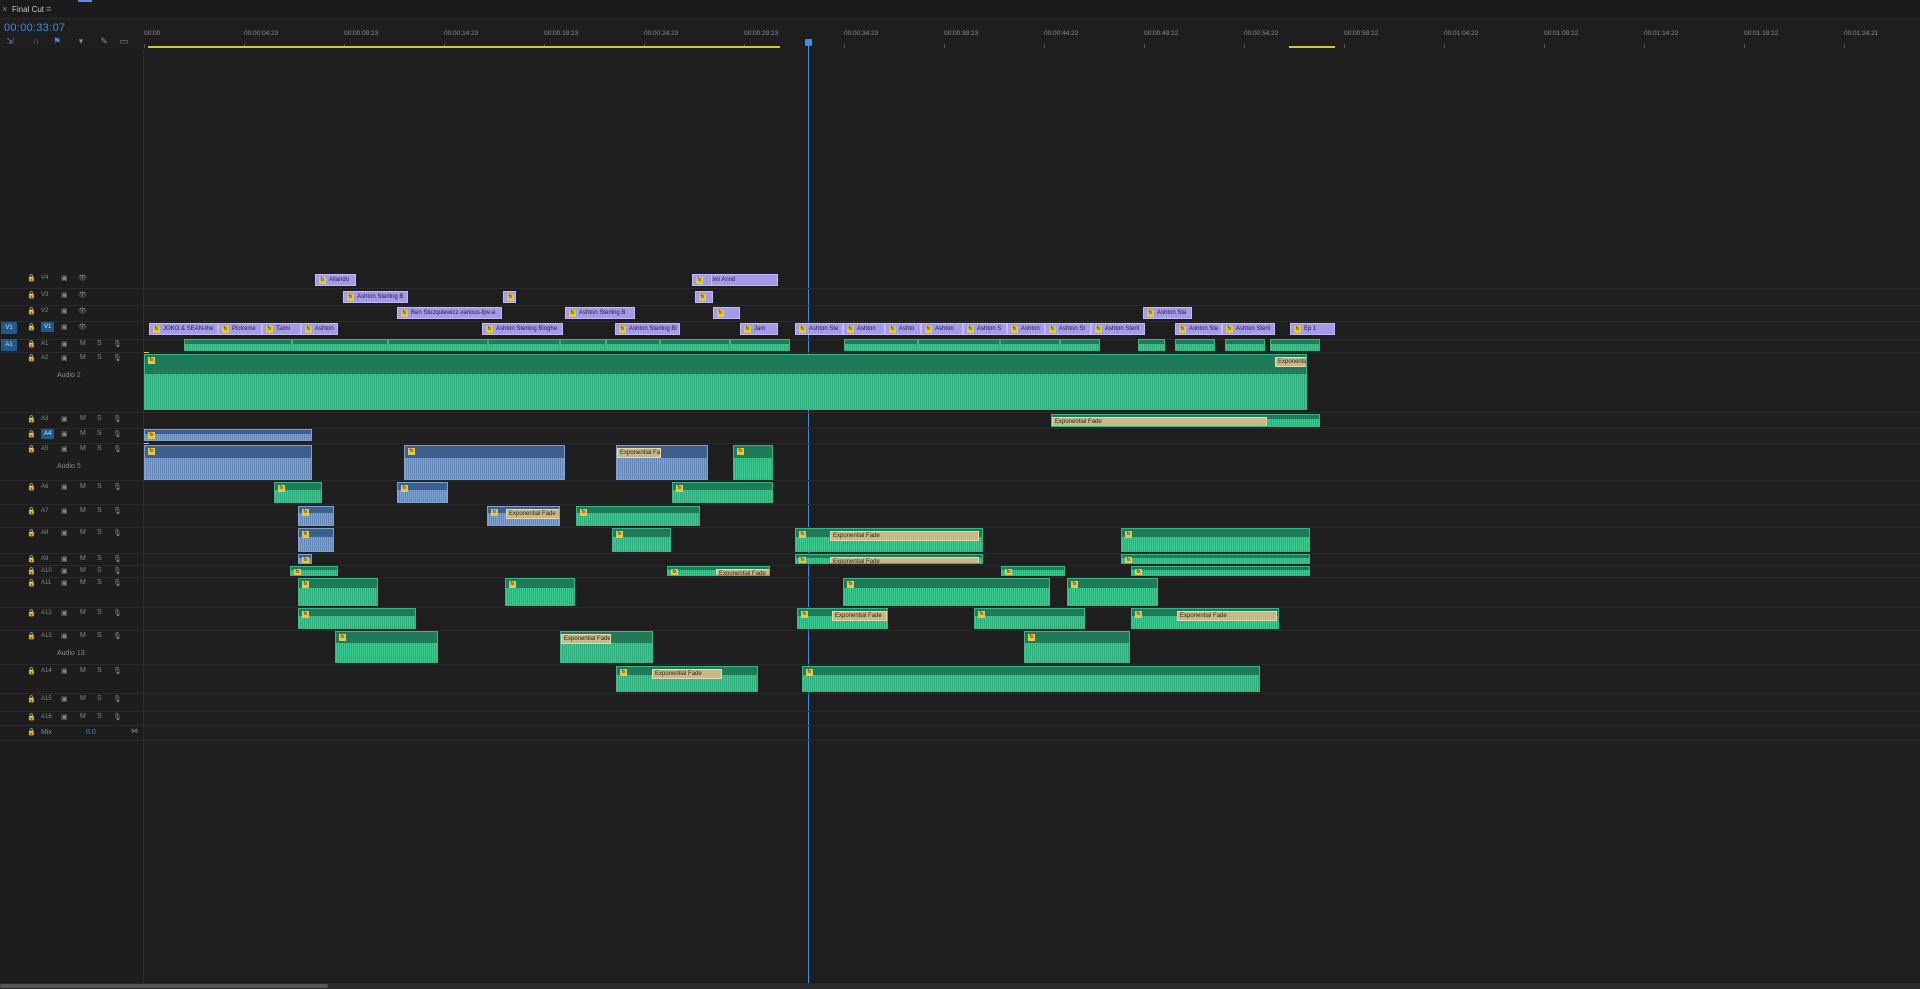  I want to click on snap-icon: ⇲, so click(10, 41).